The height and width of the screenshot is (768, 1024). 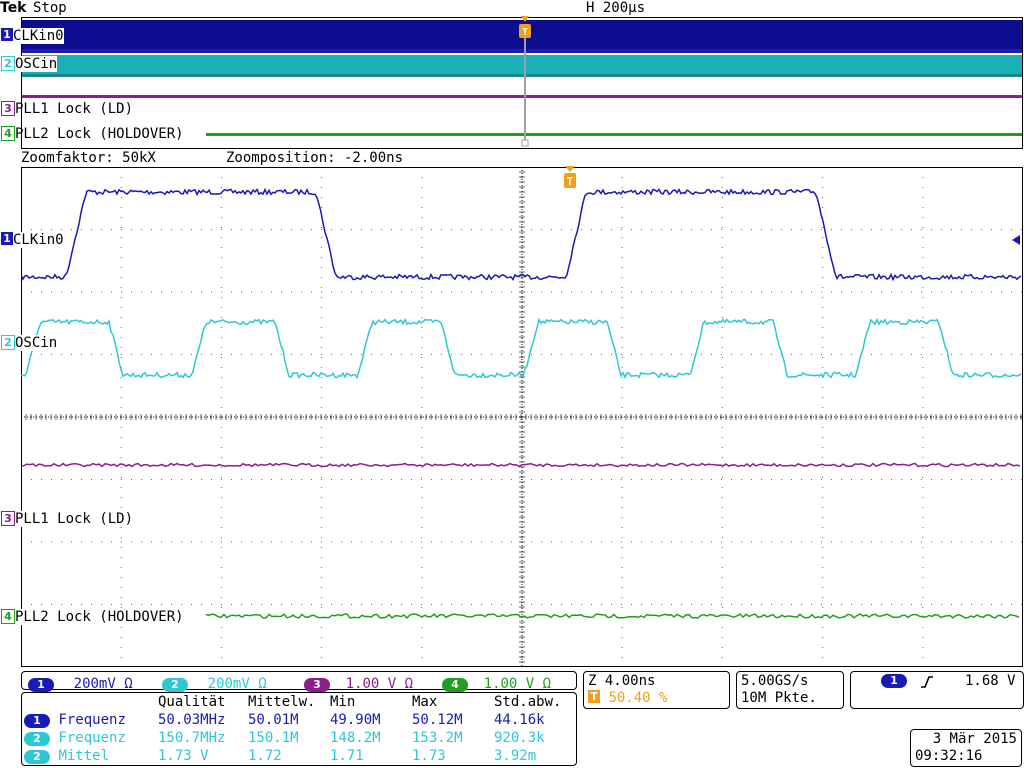 I want to click on ch4-scale: 4 1.00 V Ω, so click(x=496, y=682).